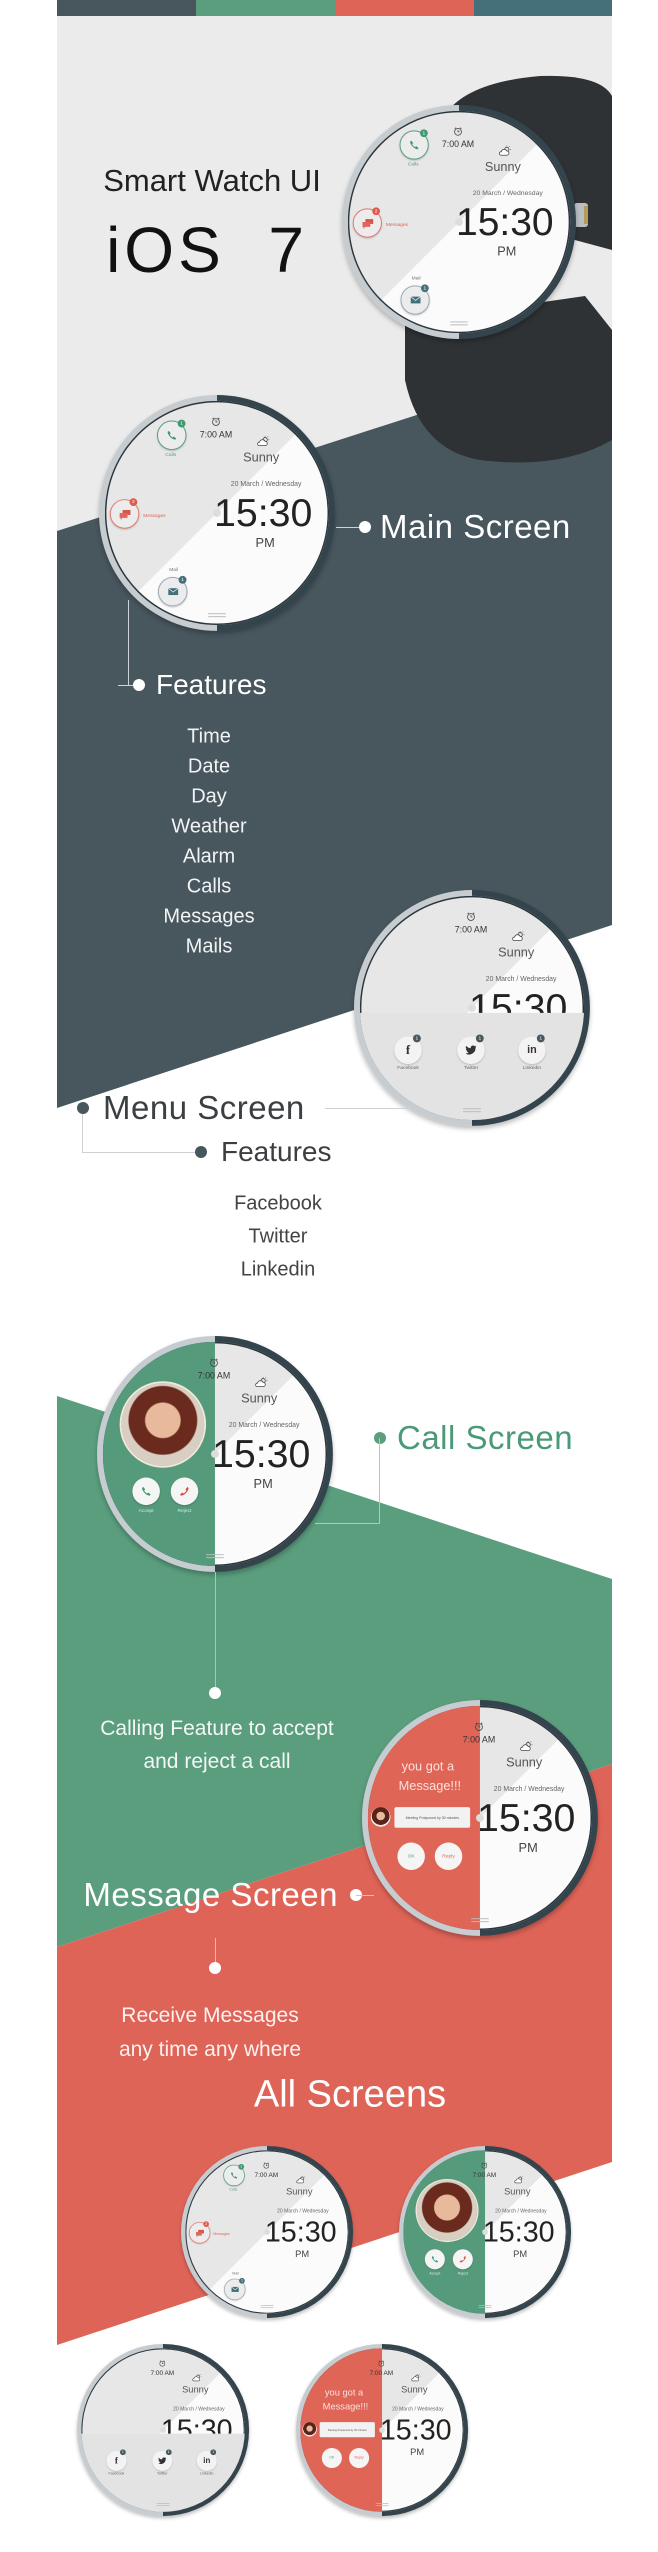 The image size is (658, 2552). Describe the element at coordinates (209, 916) in the screenshot. I see `feature-item: Messages` at that location.